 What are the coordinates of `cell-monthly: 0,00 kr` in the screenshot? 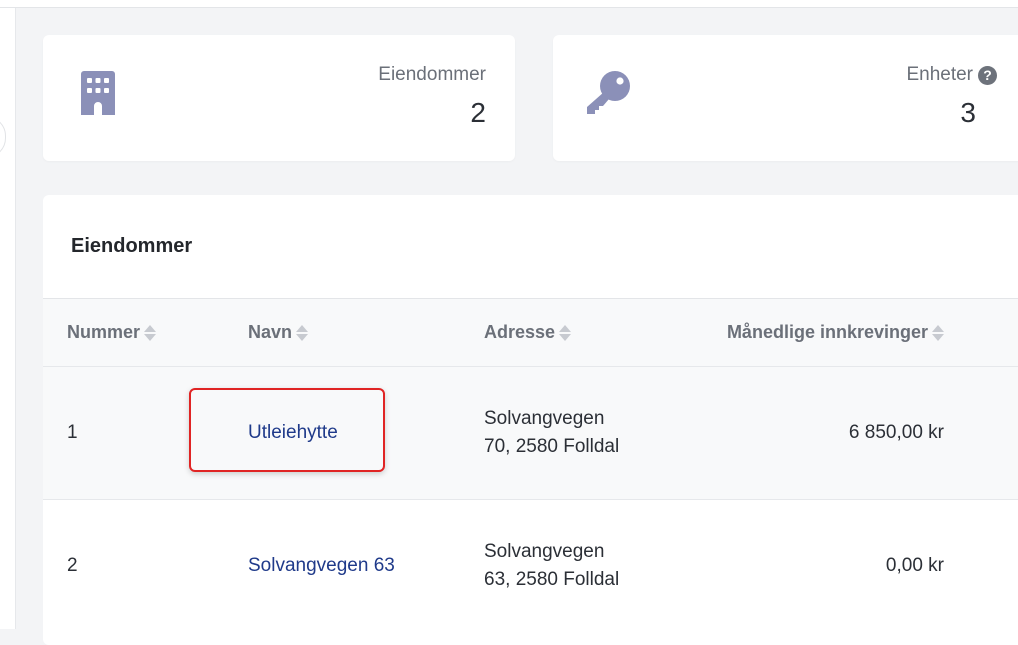 It's located at (914, 565).